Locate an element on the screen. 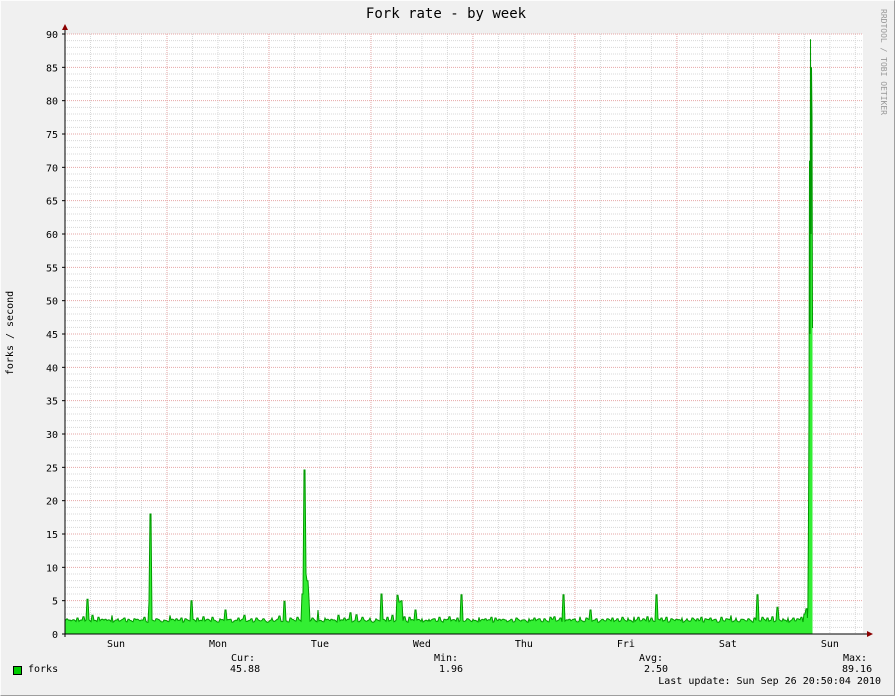  y-tick-label: 30 is located at coordinates (52, 435).